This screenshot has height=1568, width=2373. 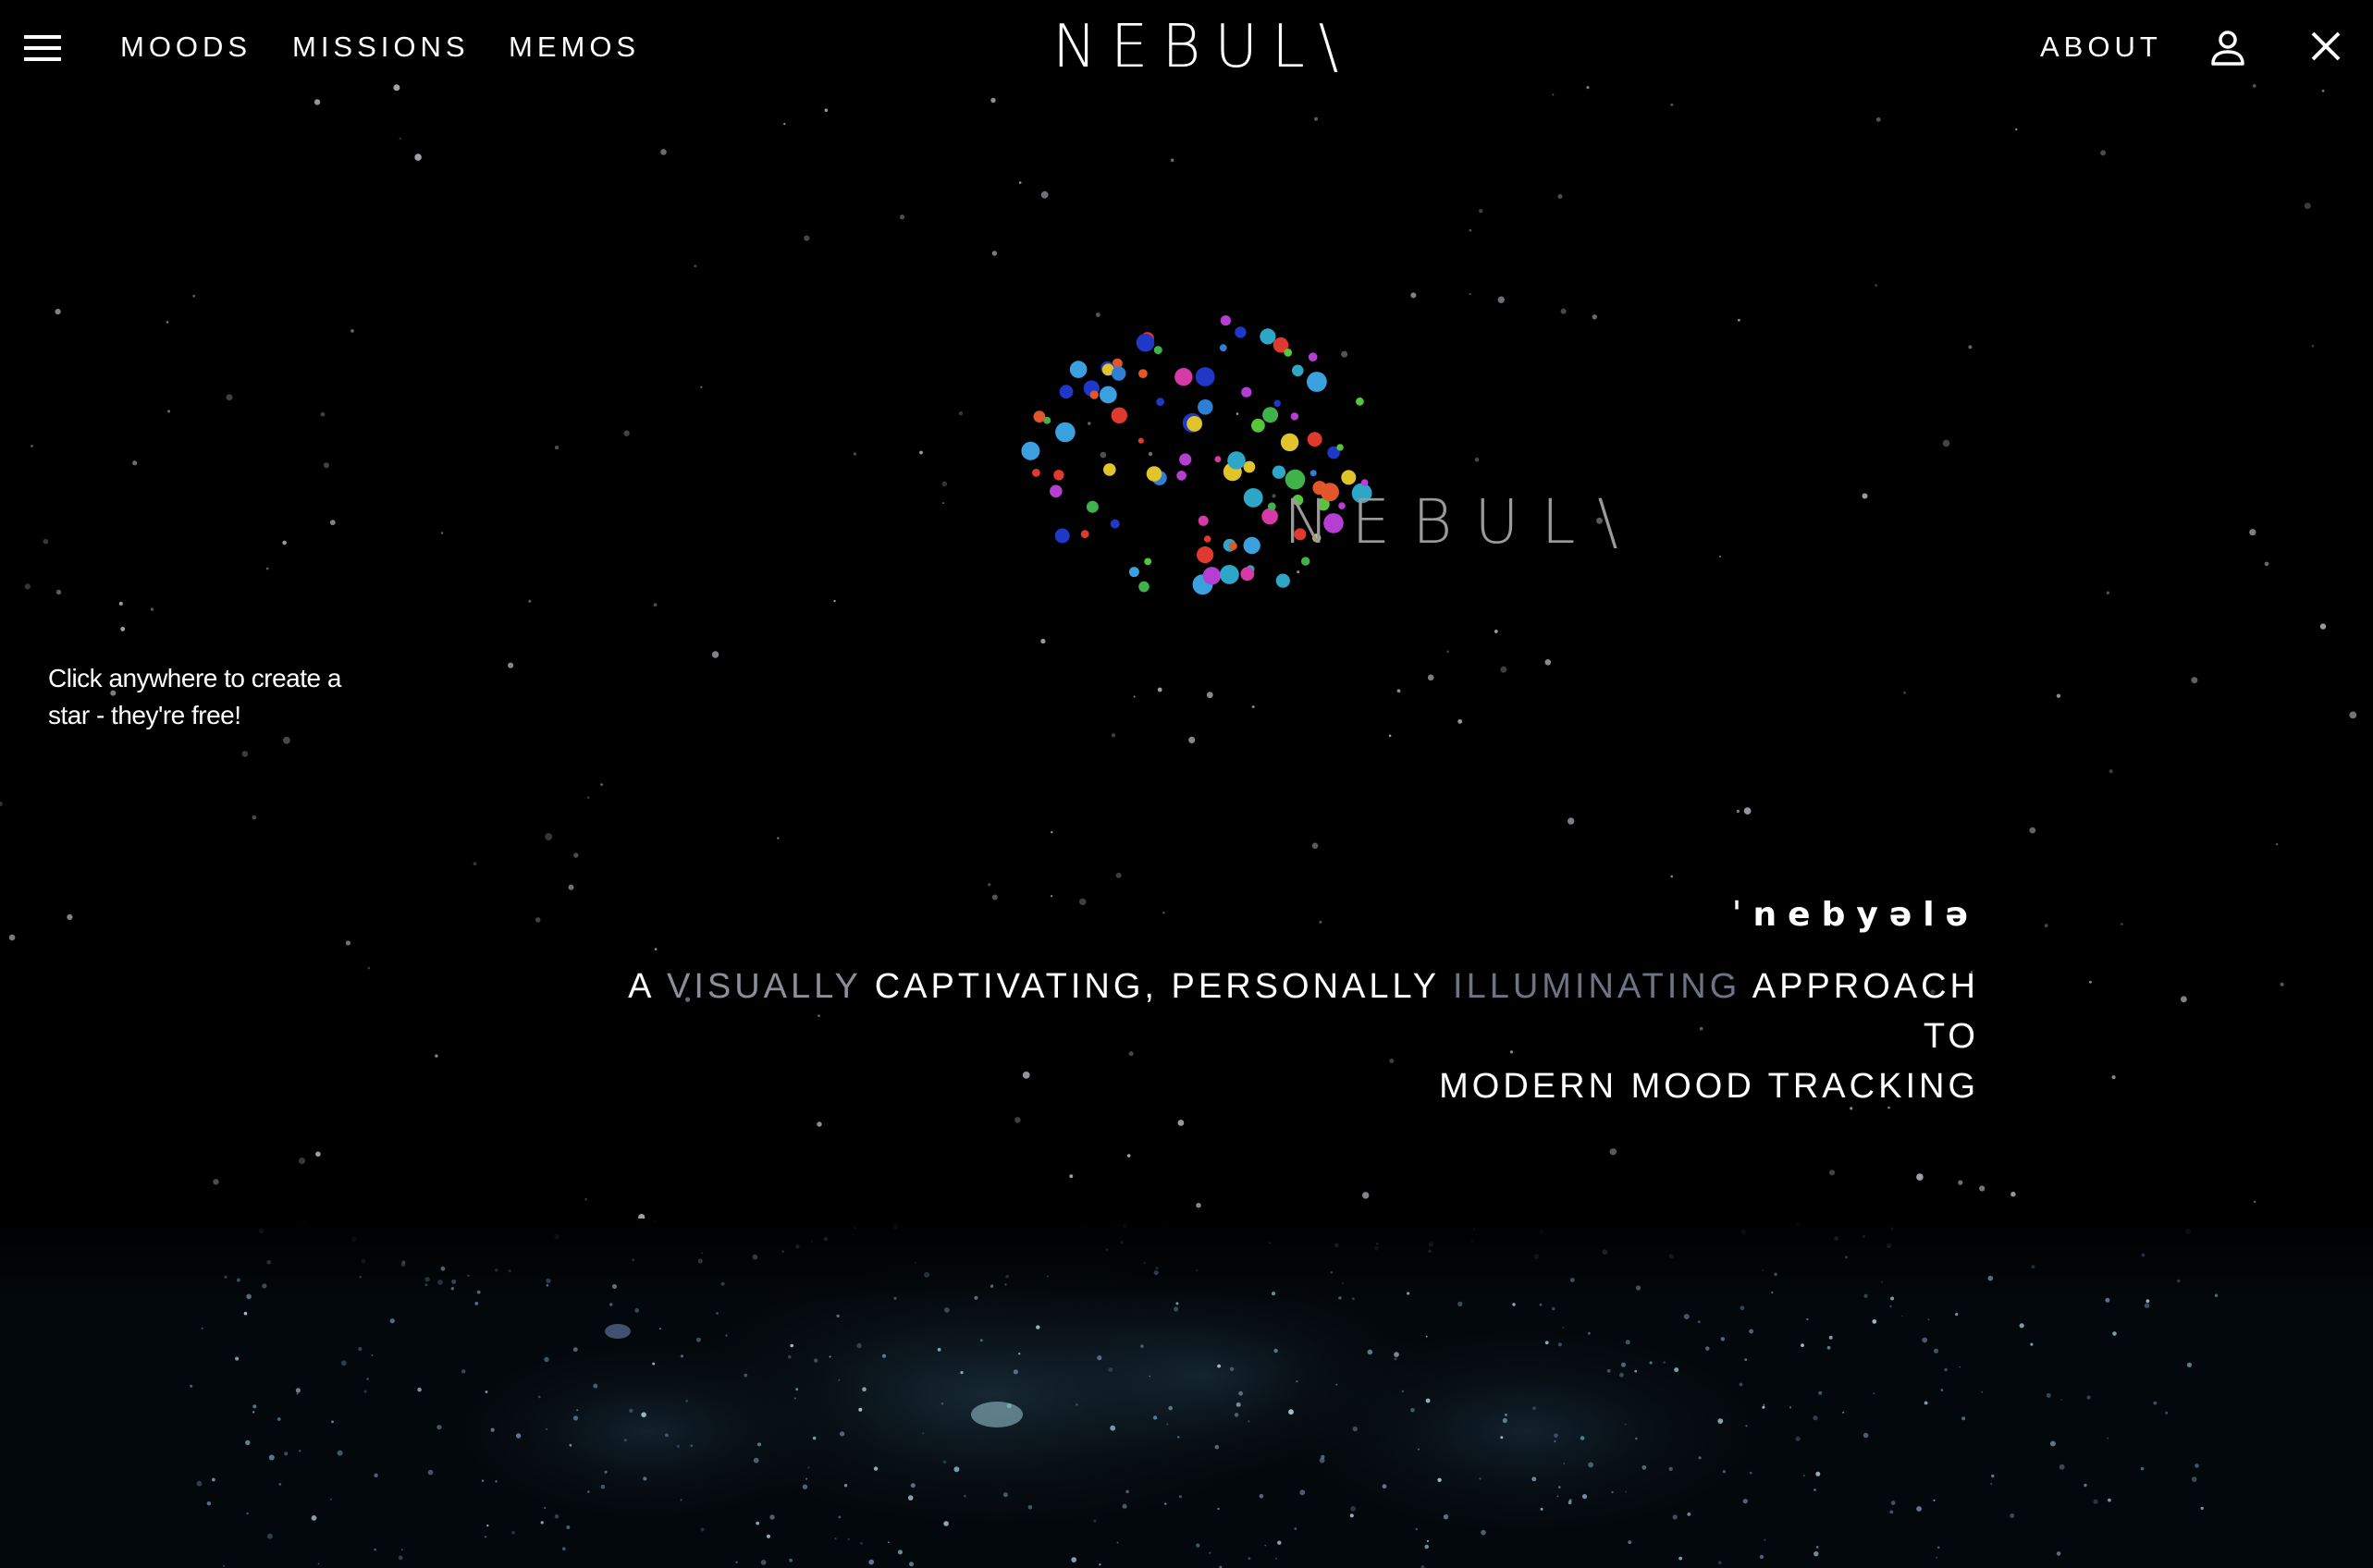 What do you see at coordinates (1865, 1012) in the screenshot?
I see `tagline-word-approach: APPROACH TO` at bounding box center [1865, 1012].